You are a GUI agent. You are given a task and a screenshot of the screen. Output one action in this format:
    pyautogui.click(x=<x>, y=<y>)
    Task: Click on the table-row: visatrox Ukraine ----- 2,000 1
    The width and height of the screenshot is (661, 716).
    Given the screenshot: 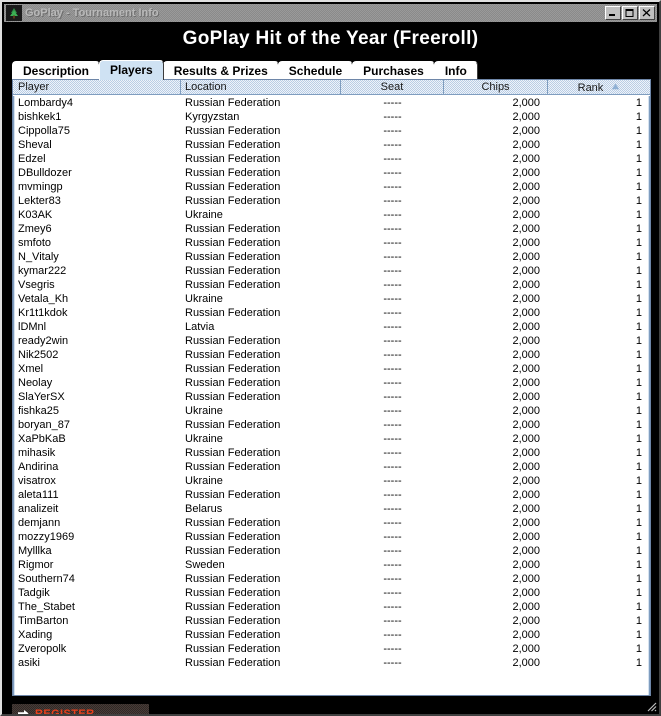 What is the action you would take?
    pyautogui.click(x=331, y=481)
    